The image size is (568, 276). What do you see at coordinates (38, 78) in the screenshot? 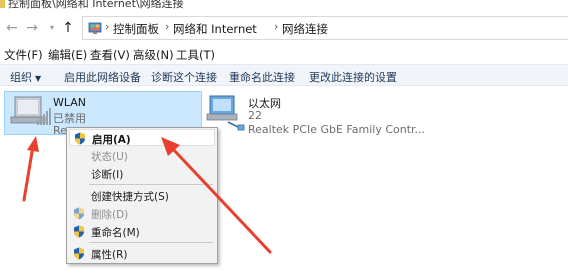
I see `dropdown-caret-icon: ▼` at bounding box center [38, 78].